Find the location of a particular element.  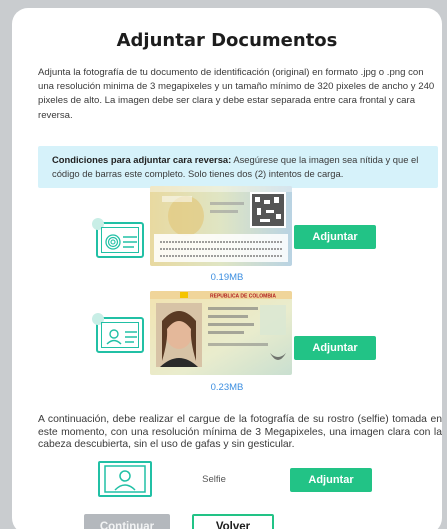

document-reverse-preview is located at coordinates (221, 226).